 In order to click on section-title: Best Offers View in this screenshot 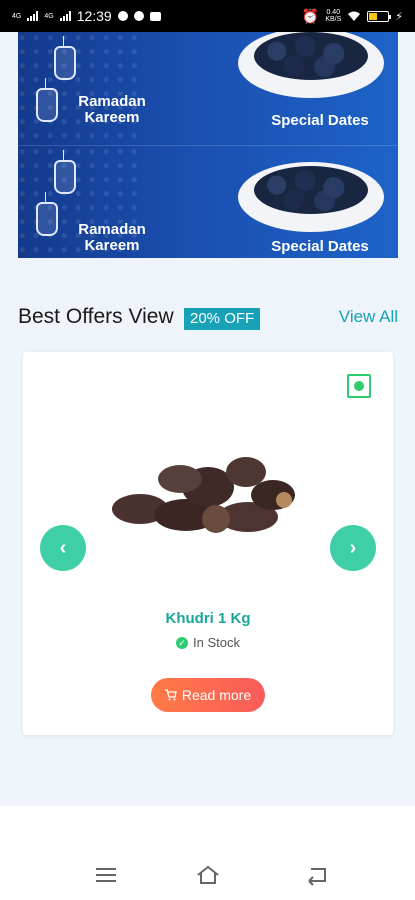, I will do `click(96, 316)`.